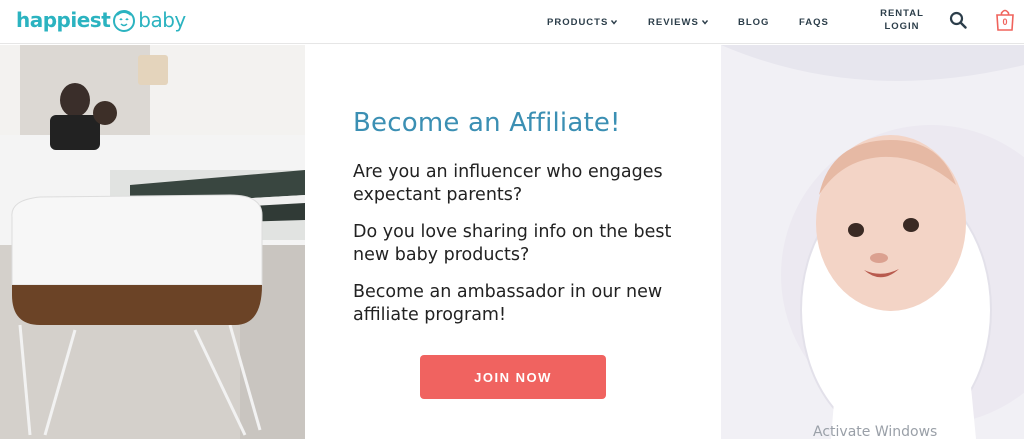 The width and height of the screenshot is (1024, 440). Describe the element at coordinates (875, 432) in the screenshot. I see `activate-windows-watermark: Activate Windows` at that location.